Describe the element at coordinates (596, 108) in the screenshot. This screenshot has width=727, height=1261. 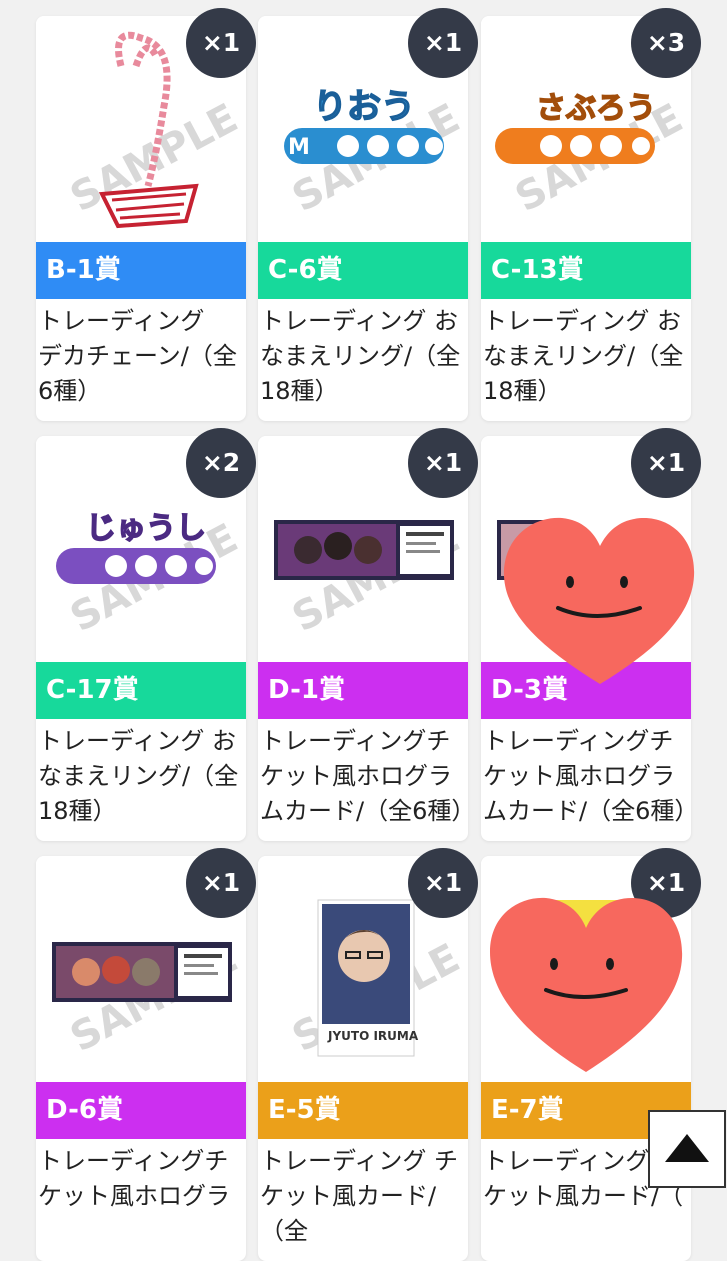
I see `svg-text: さぶろう` at that location.